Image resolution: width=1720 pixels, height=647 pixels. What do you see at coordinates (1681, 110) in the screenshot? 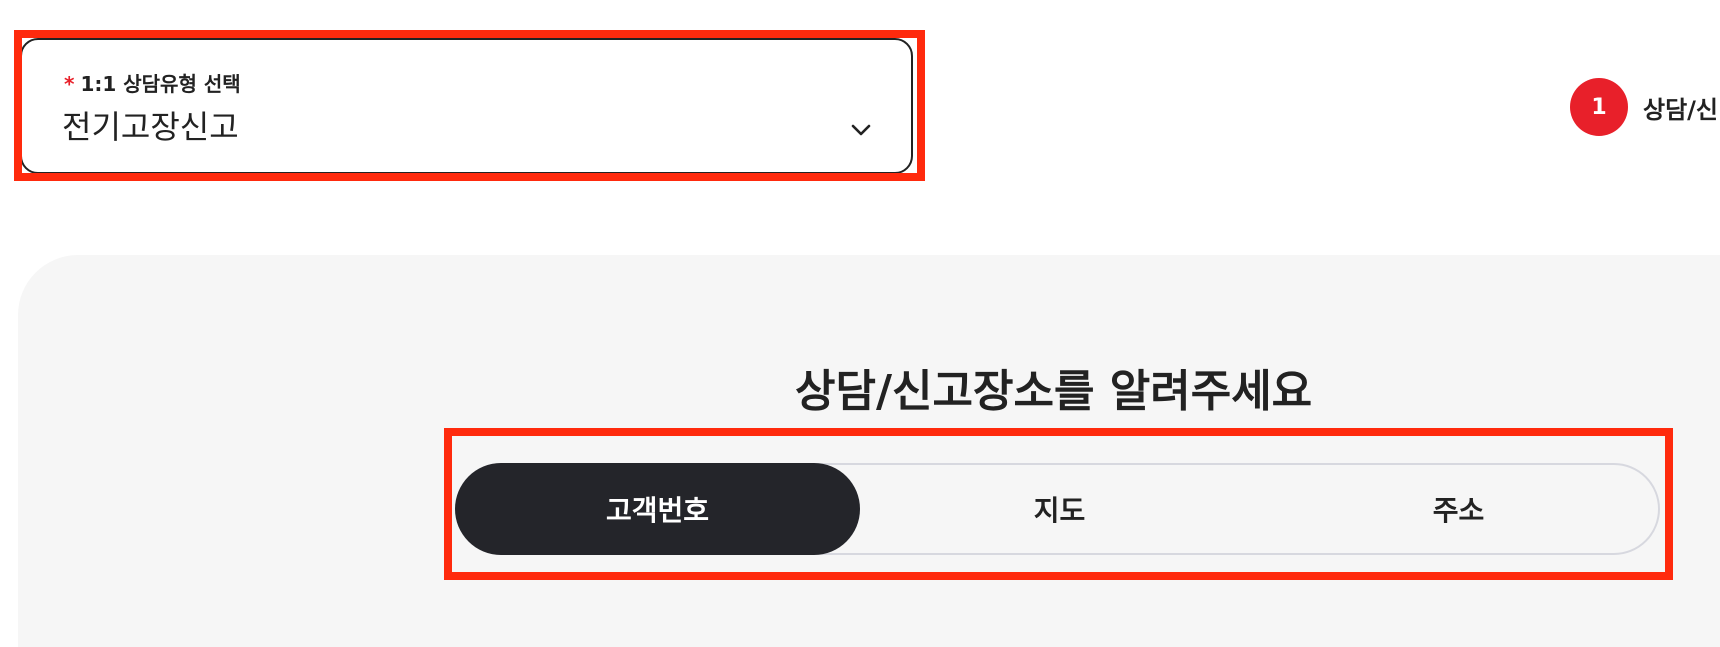
I see `step-label: 상담/신` at bounding box center [1681, 110].